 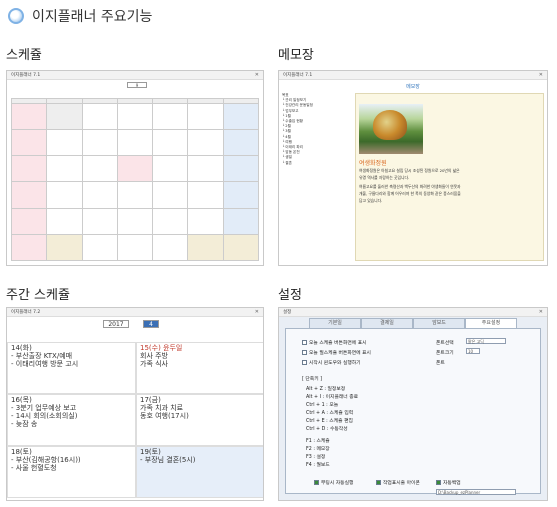 I want to click on font-size-input: 10, so click(x=473, y=351).